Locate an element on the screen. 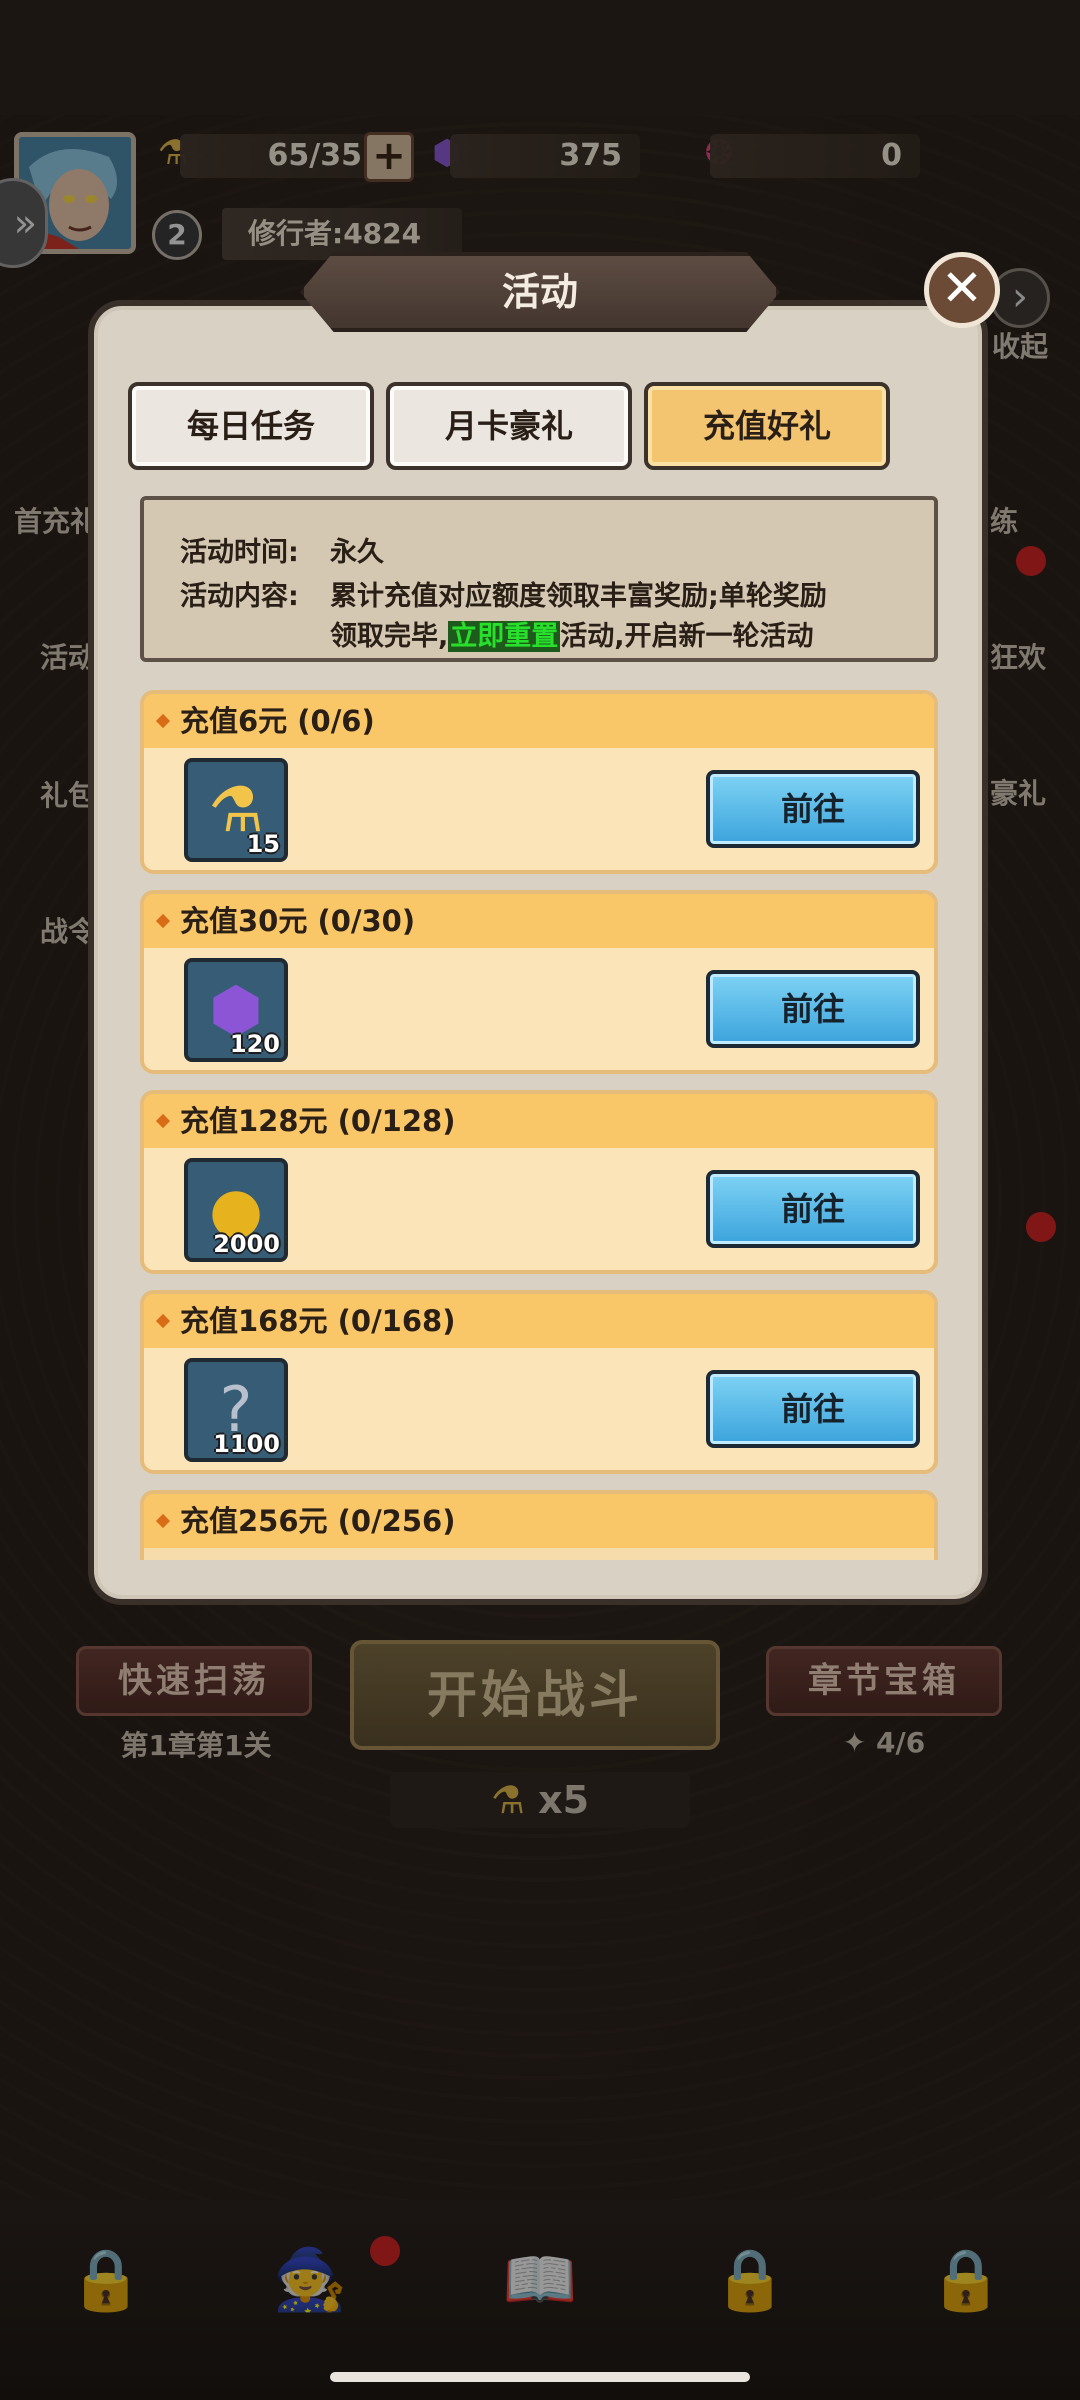 This screenshot has height=2400, width=1080. modal-title: 活动 is located at coordinates (540, 292).